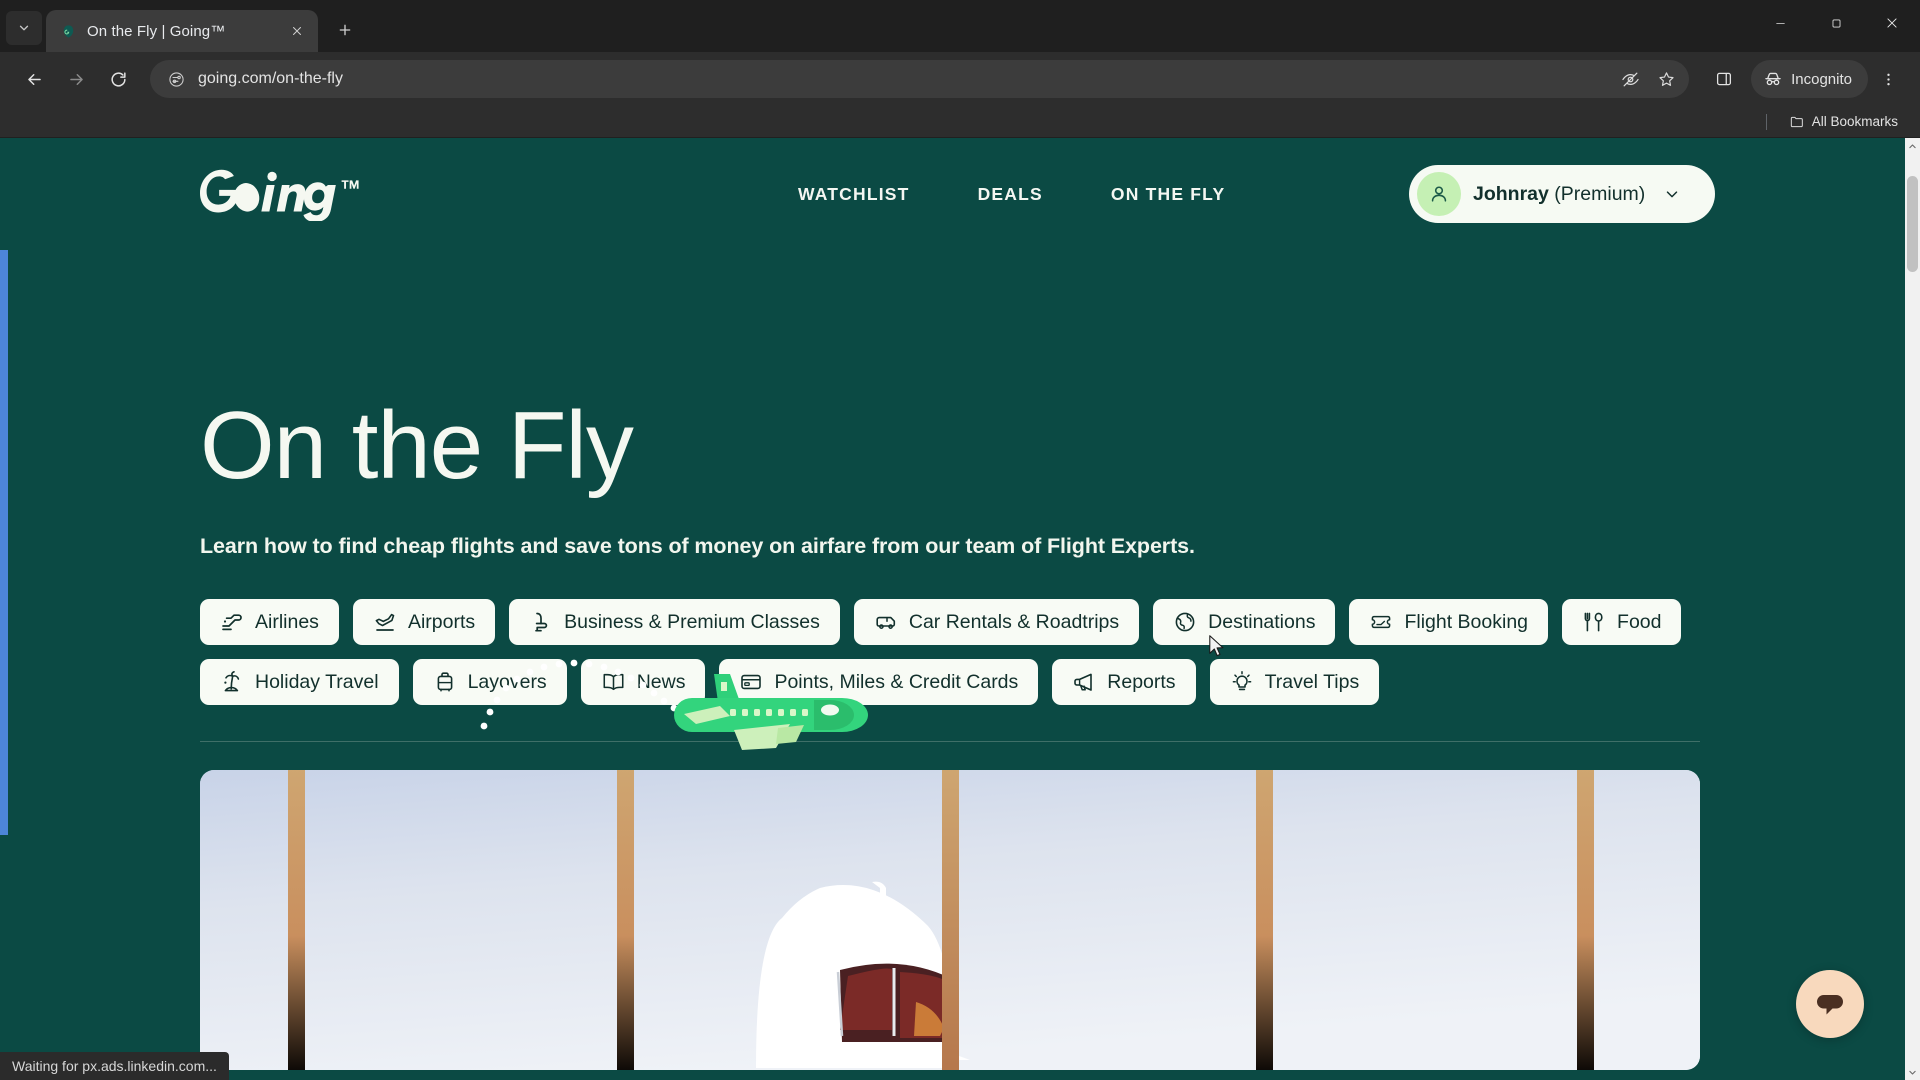 The image size is (1920, 1080). I want to click on scroll-down-button, so click(1912, 1072).